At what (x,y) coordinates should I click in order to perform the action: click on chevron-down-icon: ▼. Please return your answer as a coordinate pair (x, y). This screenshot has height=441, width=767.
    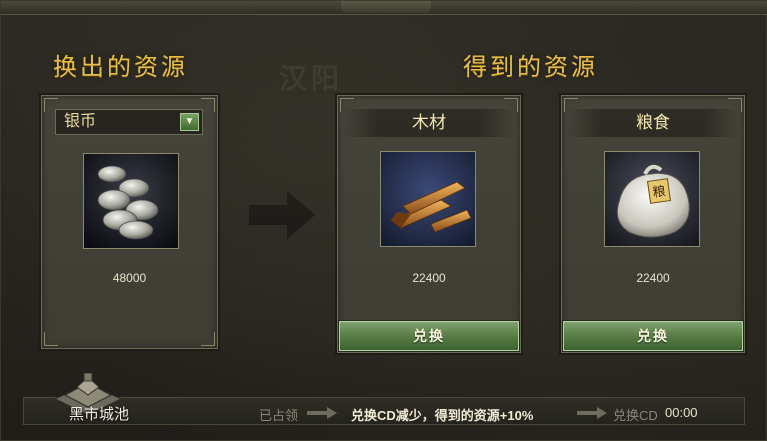
    Looking at the image, I should click on (189, 122).